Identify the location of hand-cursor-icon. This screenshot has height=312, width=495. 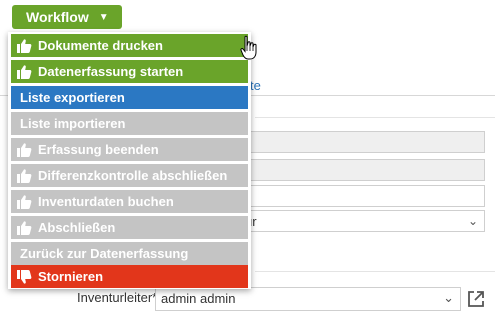
(249, 48).